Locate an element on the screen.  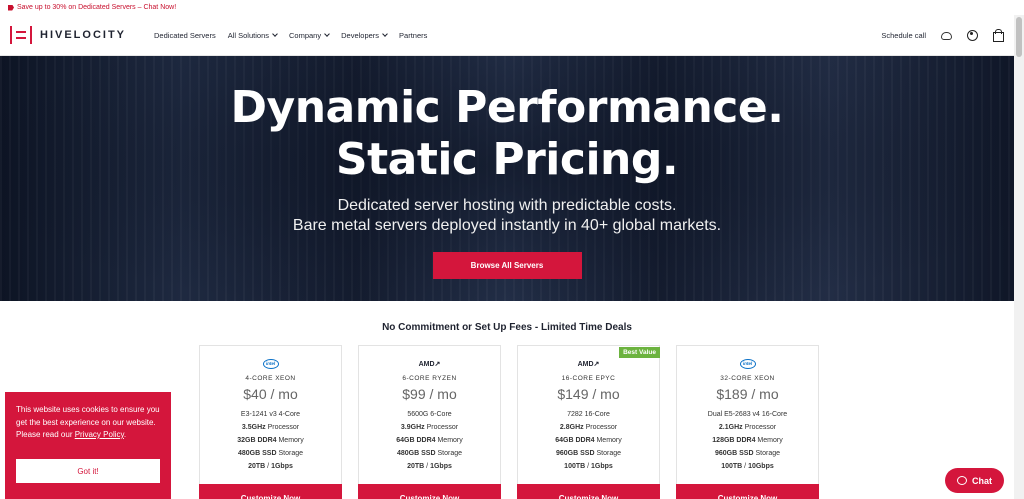
hero-title: Dynamic Performance. Static Pricing. is located at coordinates (507, 134).